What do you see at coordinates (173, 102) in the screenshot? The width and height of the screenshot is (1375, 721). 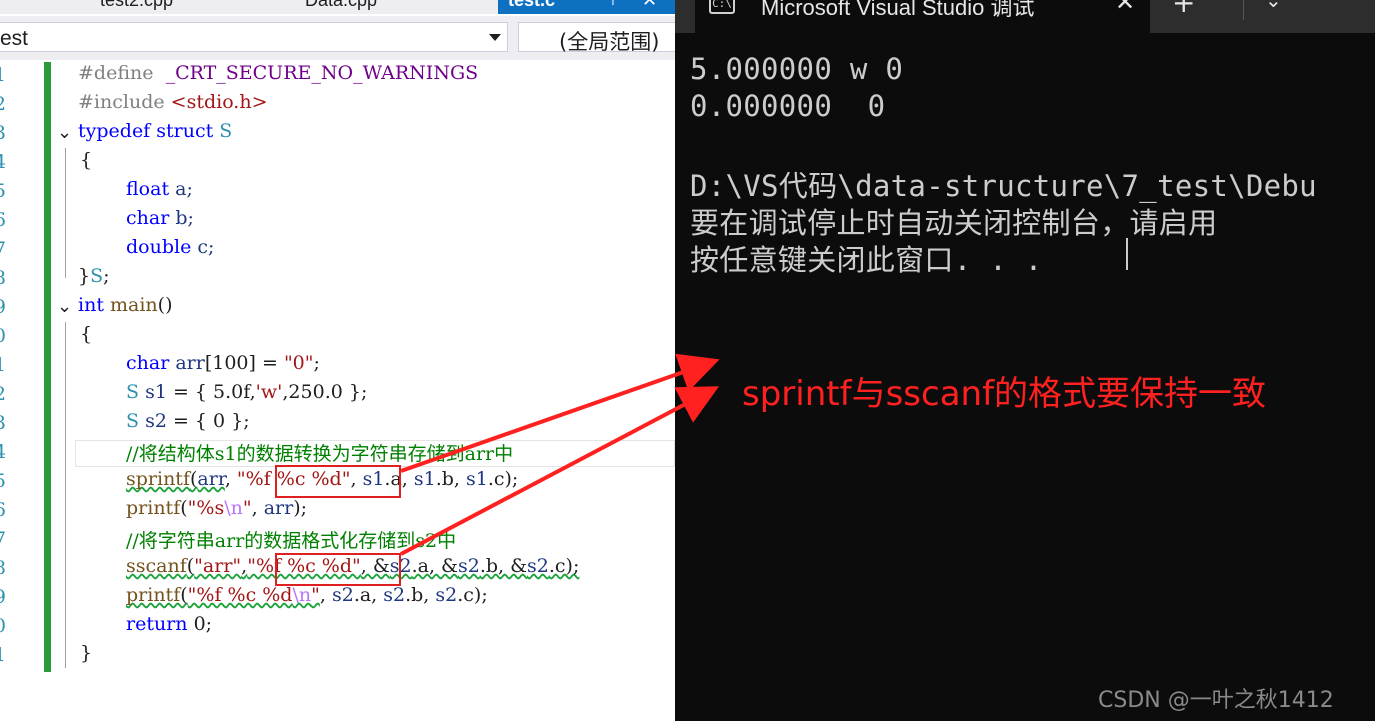 I see `code-line-2: #include <stdio.h>` at bounding box center [173, 102].